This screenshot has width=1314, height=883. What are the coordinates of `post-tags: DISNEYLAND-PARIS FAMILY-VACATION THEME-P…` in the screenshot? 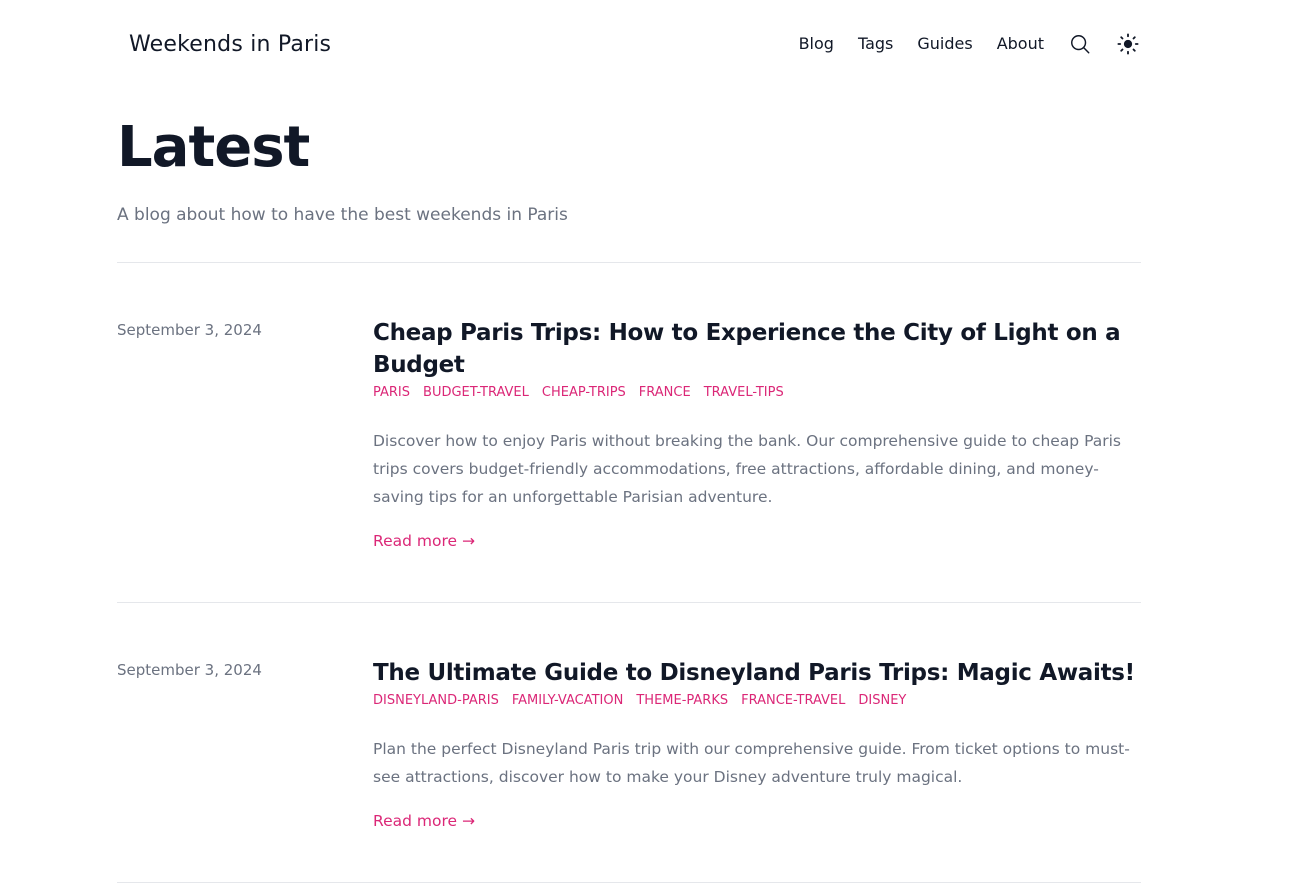 It's located at (757, 701).